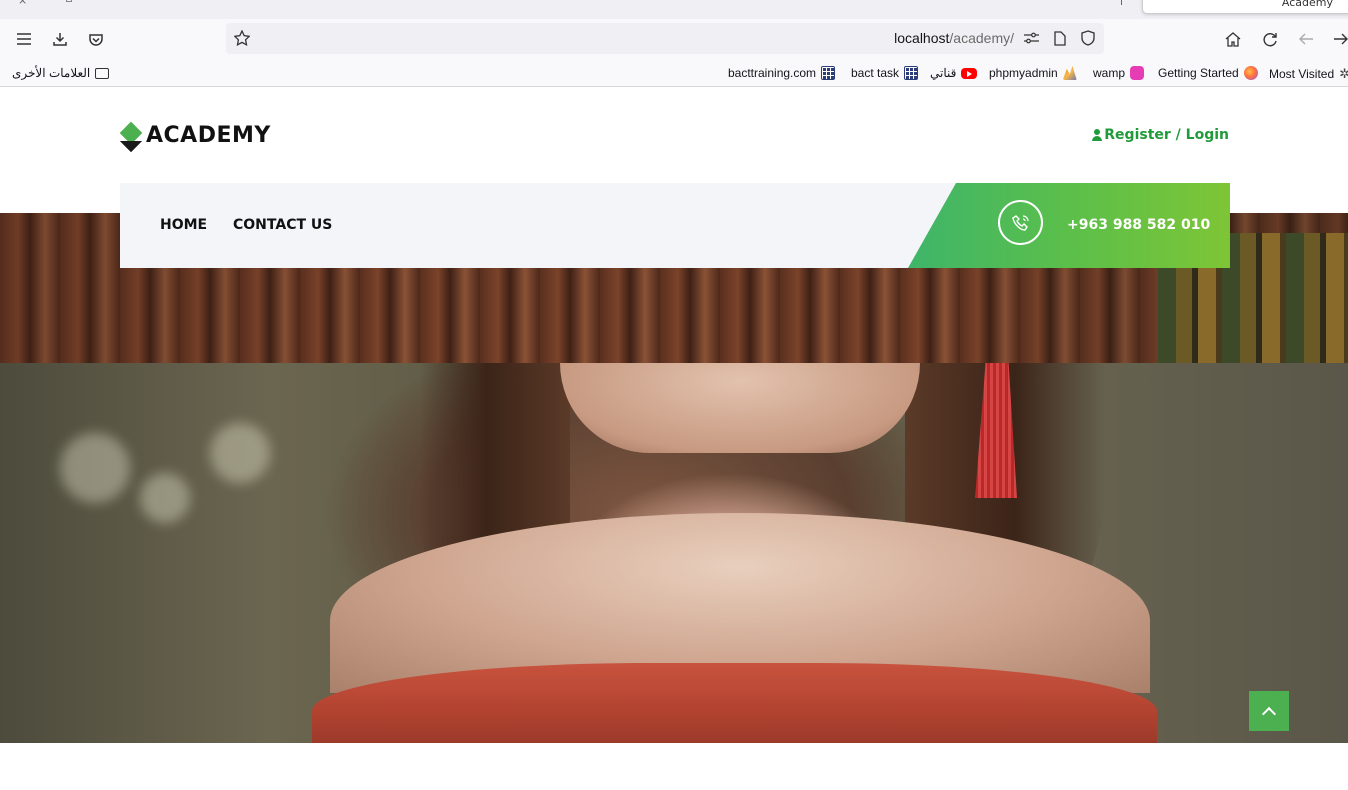  I want to click on nav-contact-us: CONTACT US, so click(282, 225).